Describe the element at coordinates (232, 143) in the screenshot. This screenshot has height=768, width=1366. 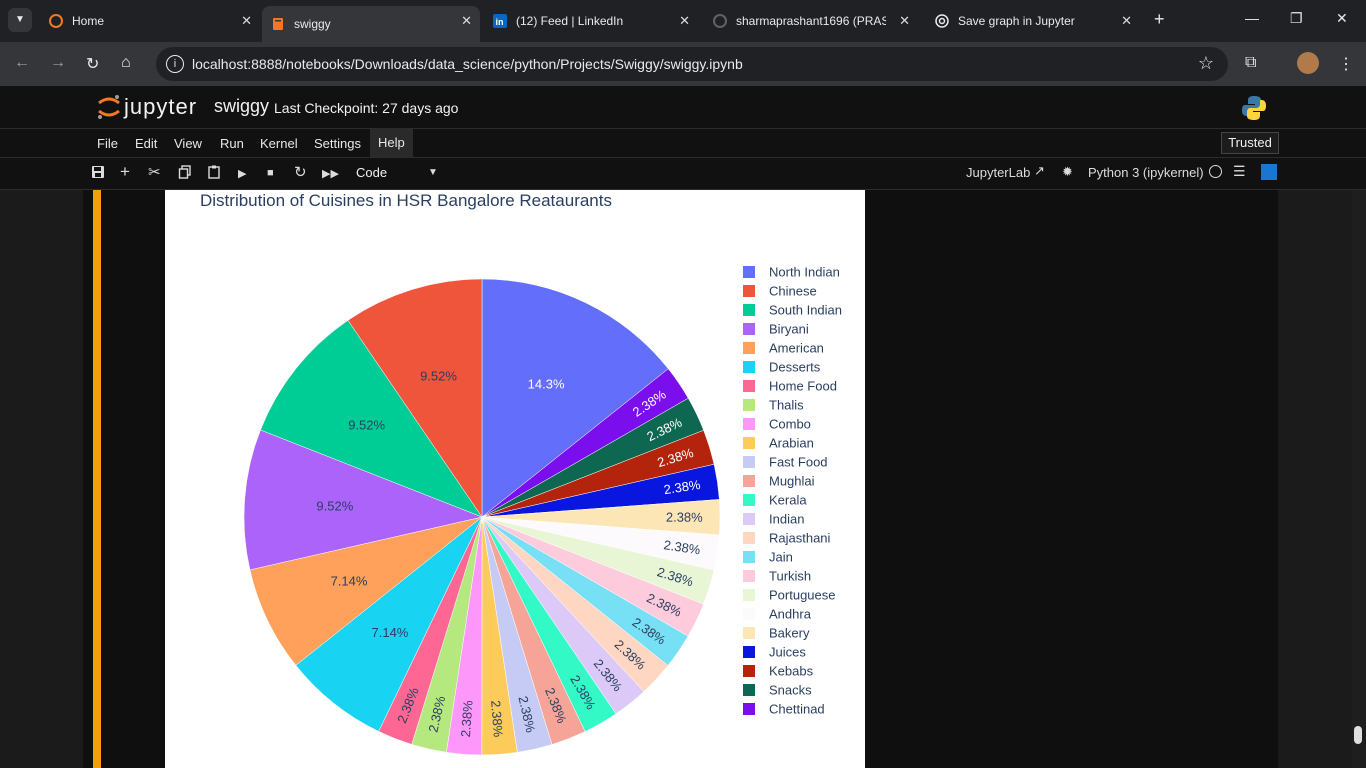
I see `menu-run: Run` at that location.